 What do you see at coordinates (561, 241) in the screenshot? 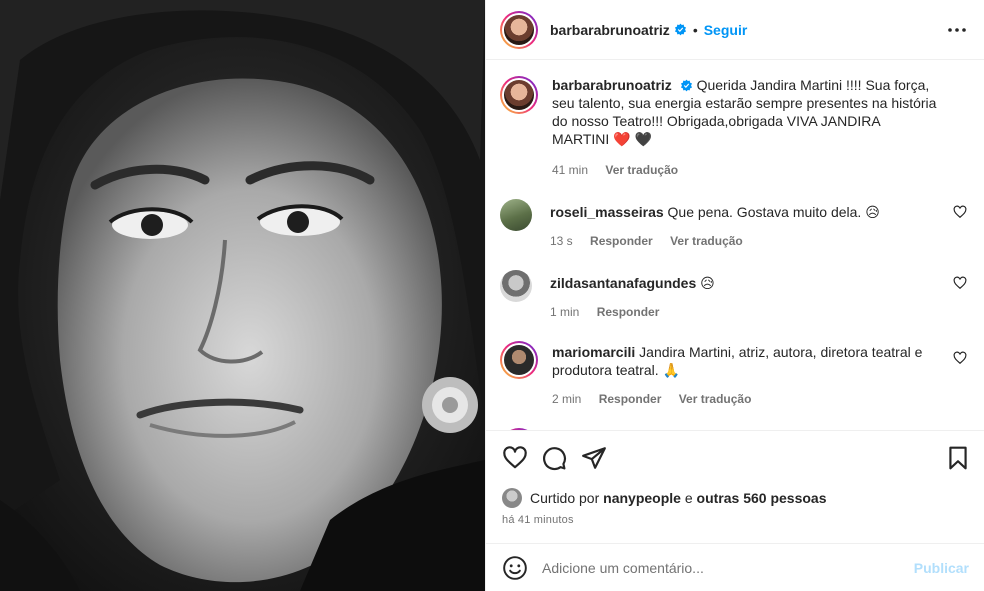
I see `comment-time: 13 s` at bounding box center [561, 241].